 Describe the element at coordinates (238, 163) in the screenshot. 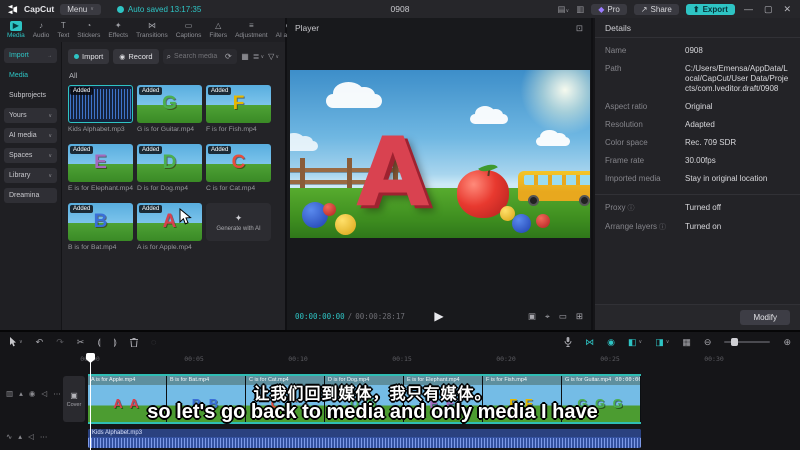

I see `video-thumbnail: C Added` at that location.